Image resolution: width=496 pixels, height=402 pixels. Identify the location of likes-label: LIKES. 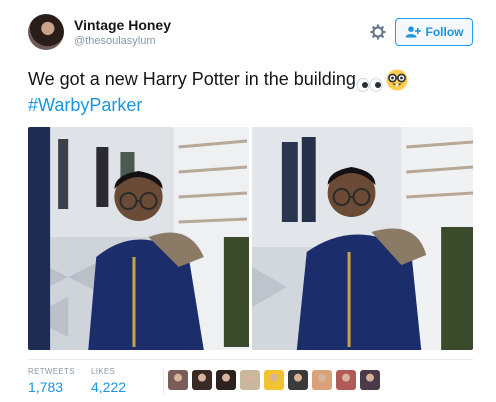
(103, 371).